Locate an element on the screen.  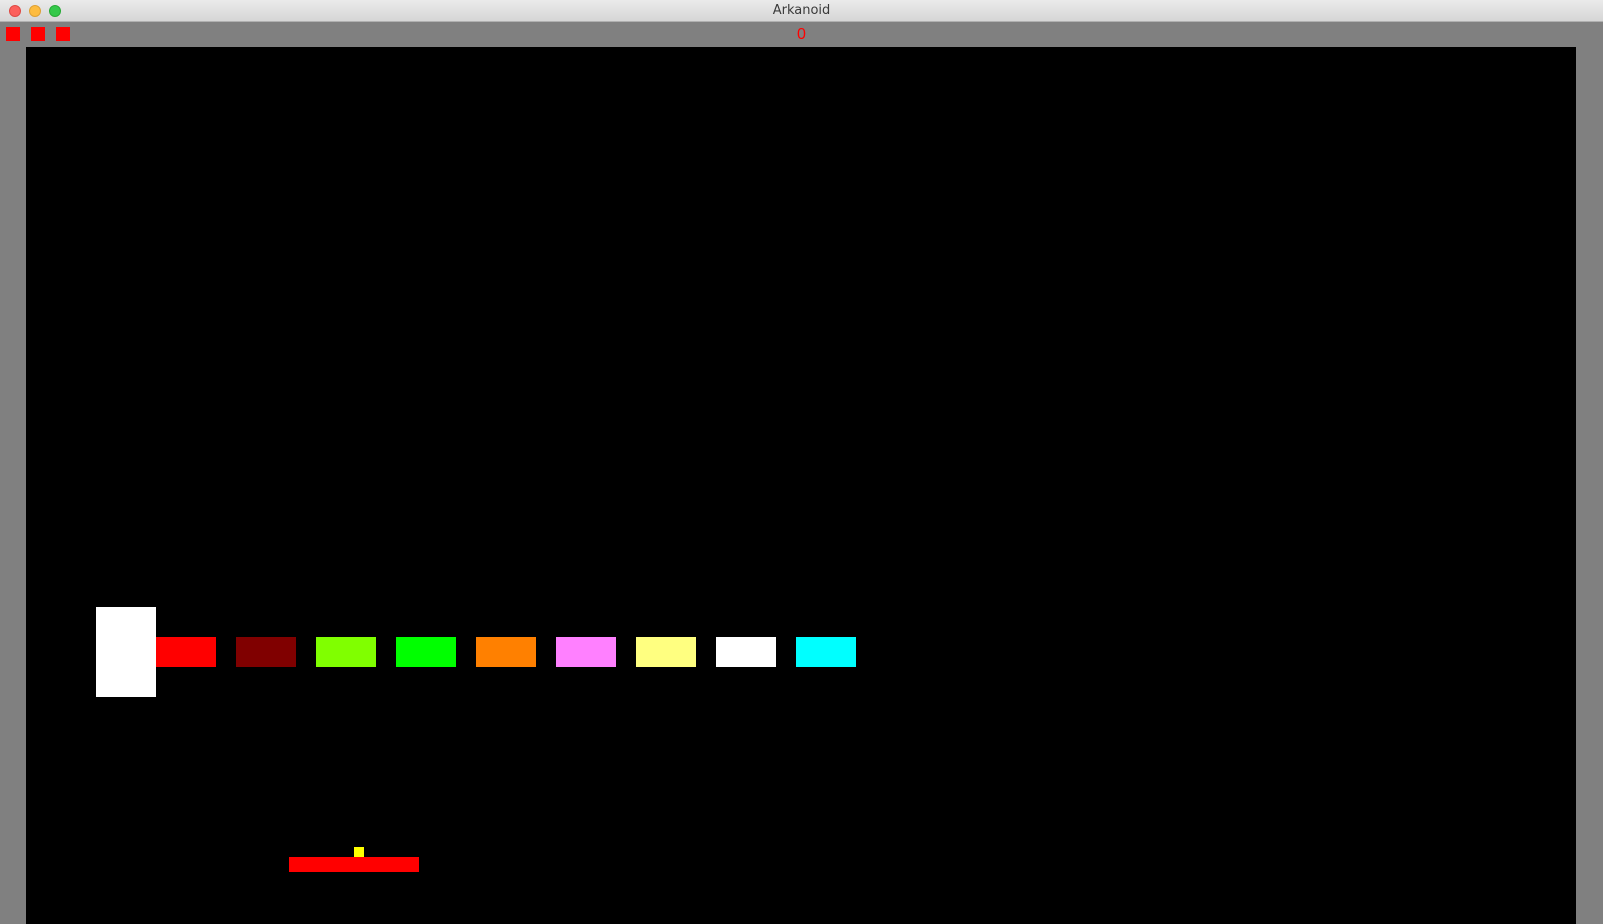
score-display: 0 is located at coordinates (801, 34).